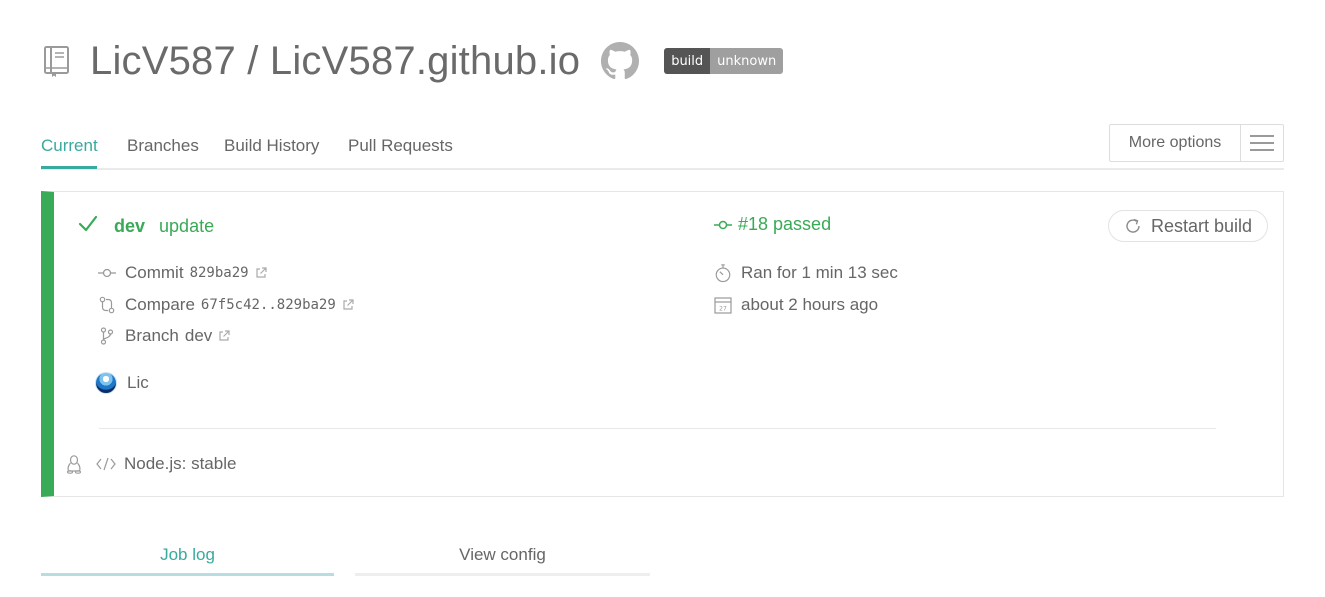  Describe the element at coordinates (819, 272) in the screenshot. I see `duration-text: Ran for 1 min 13 sec` at that location.